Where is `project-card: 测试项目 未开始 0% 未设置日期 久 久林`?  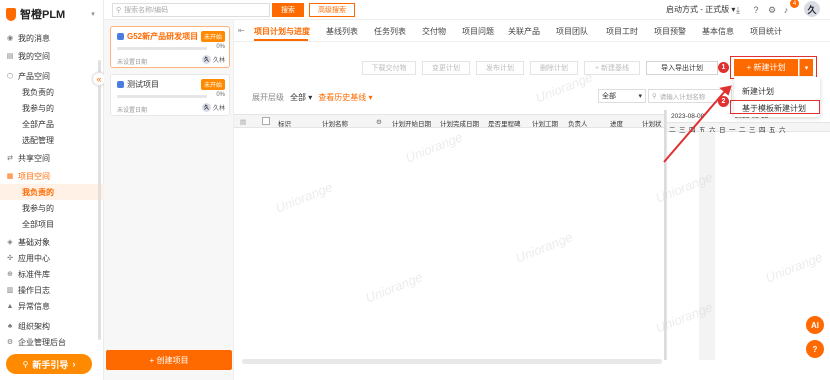
project-card: 测试项目 未开始 0% 未设置日期 久 久林 is located at coordinates (170, 95).